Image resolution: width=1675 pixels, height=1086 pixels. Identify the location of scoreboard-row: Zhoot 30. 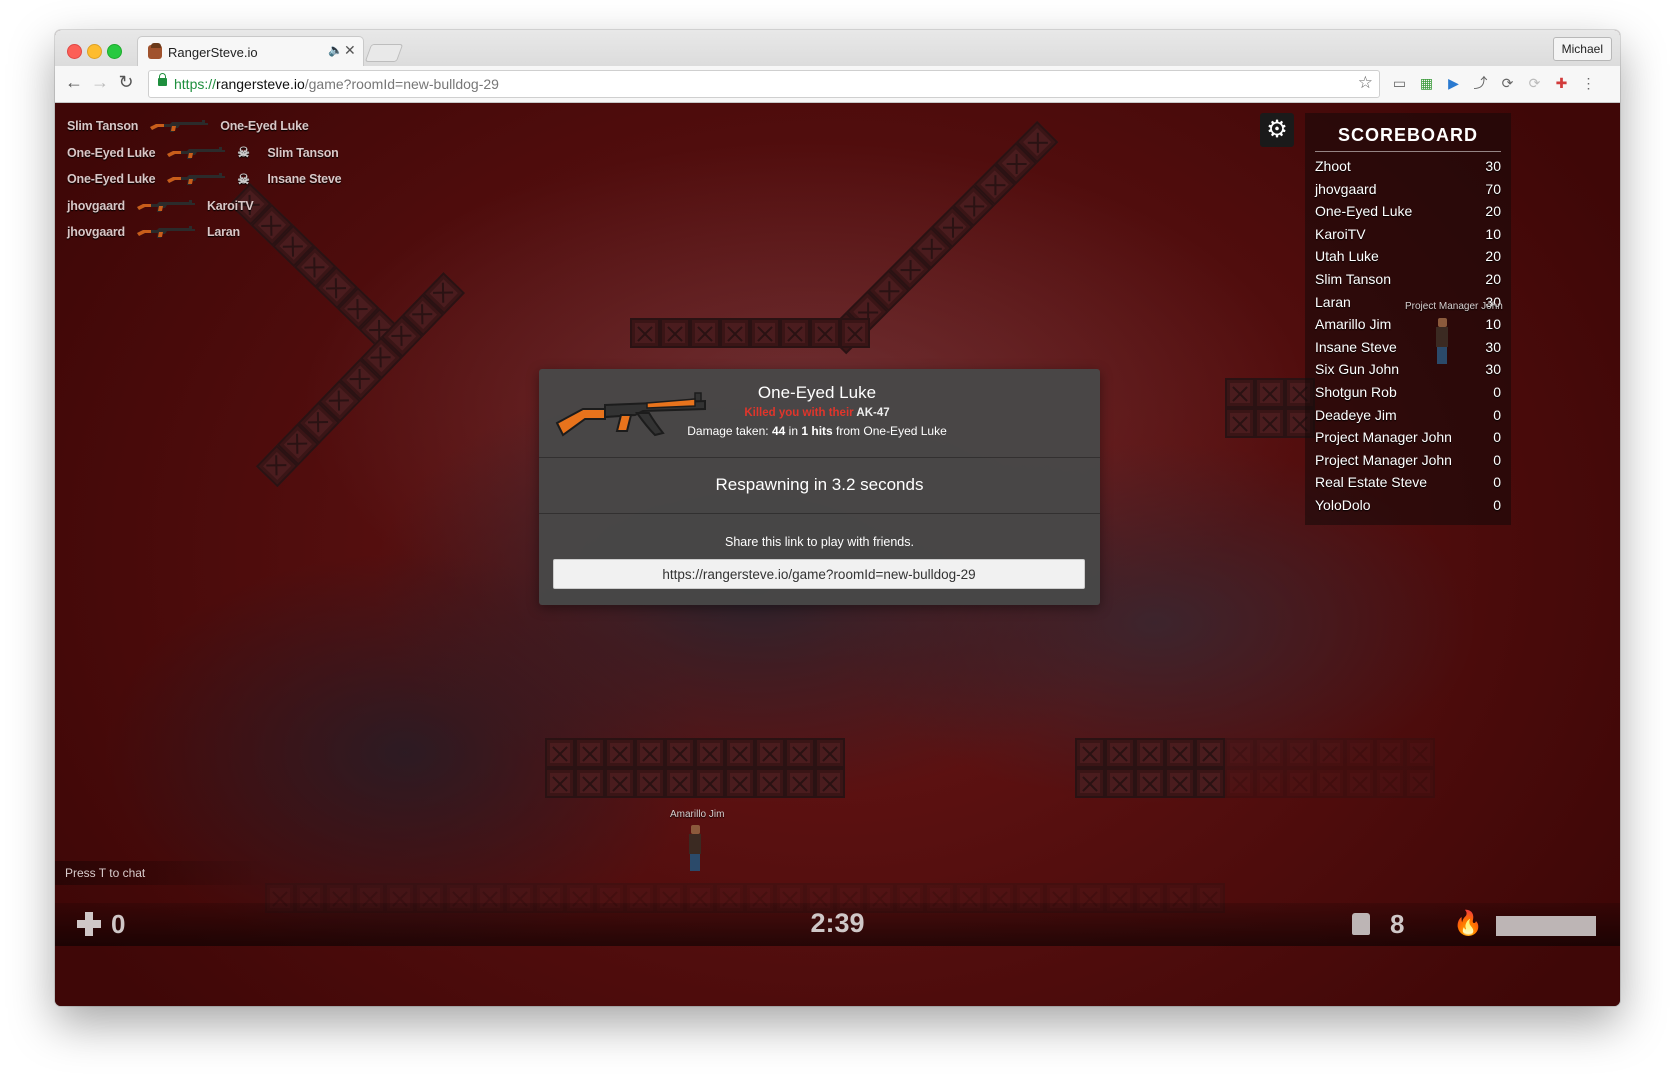
(1408, 169).